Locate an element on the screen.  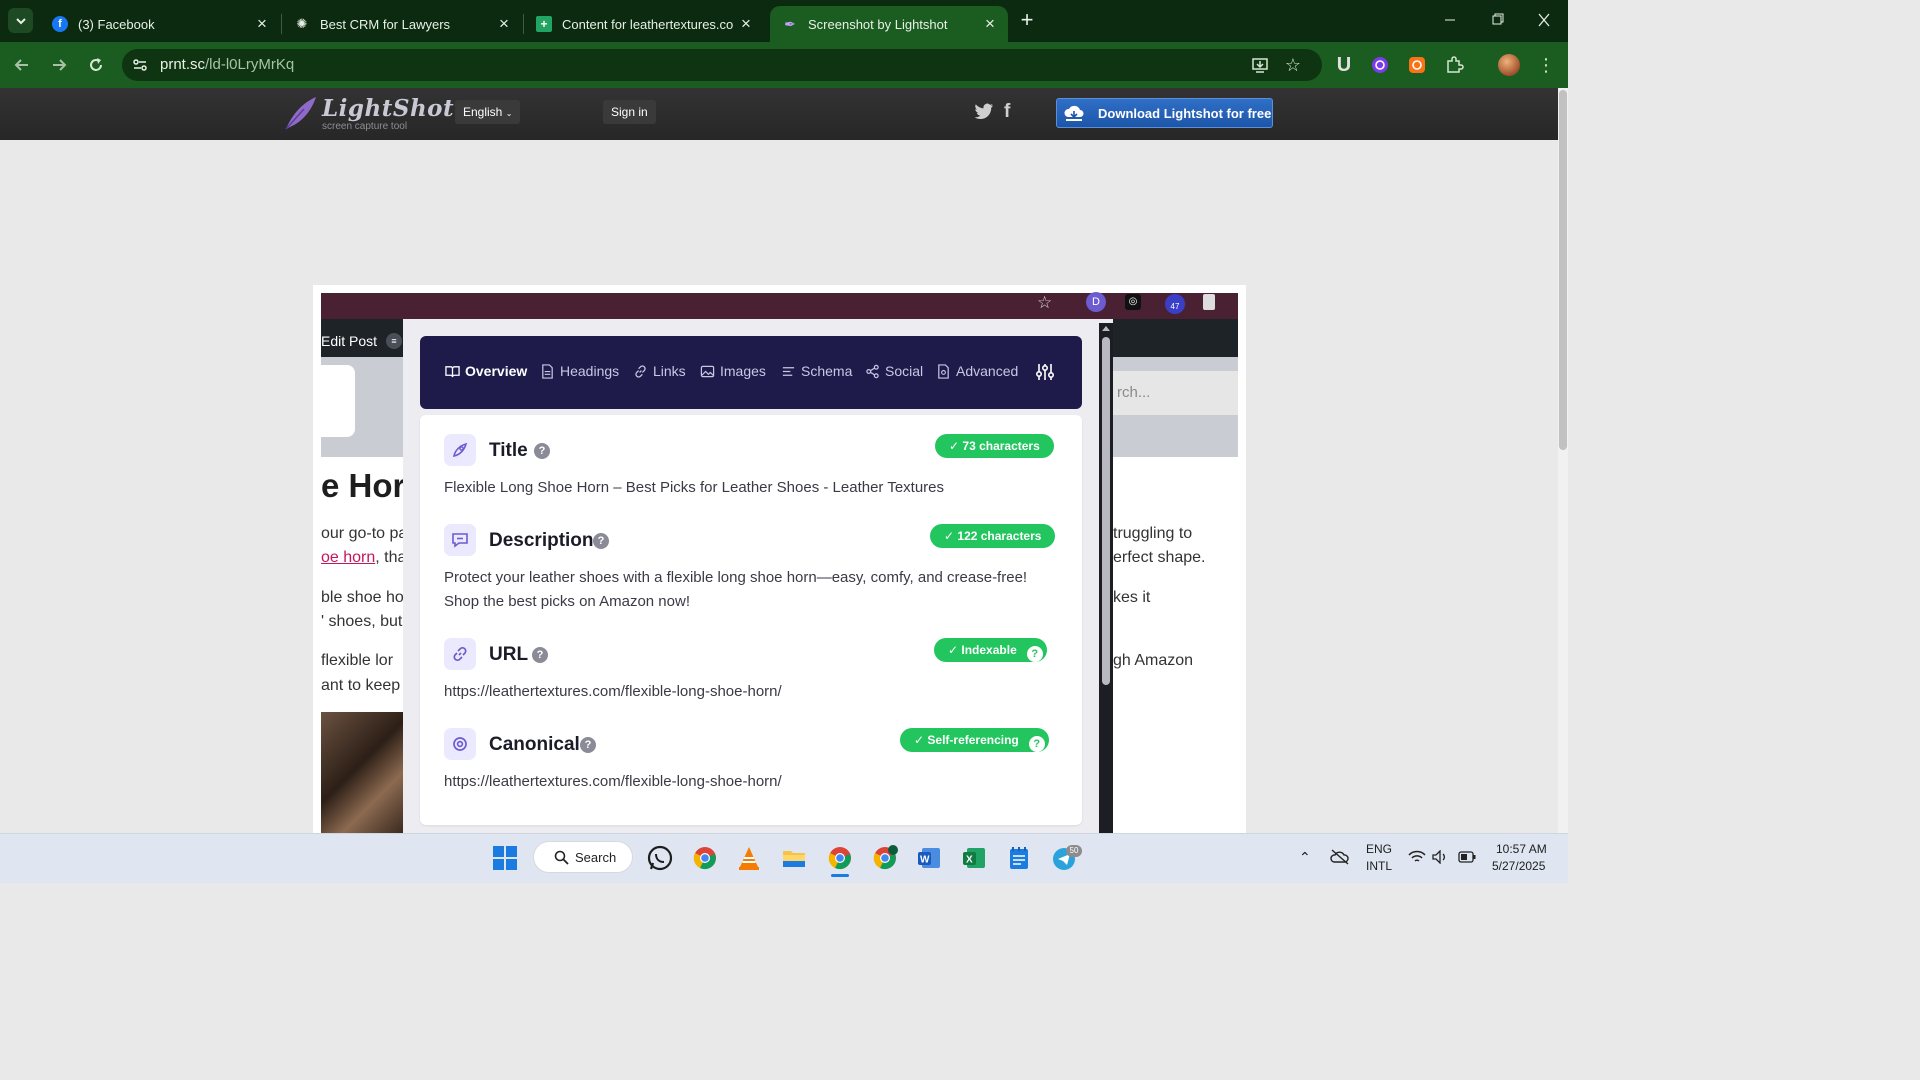
close-window-icon is located at coordinates (1544, 20).